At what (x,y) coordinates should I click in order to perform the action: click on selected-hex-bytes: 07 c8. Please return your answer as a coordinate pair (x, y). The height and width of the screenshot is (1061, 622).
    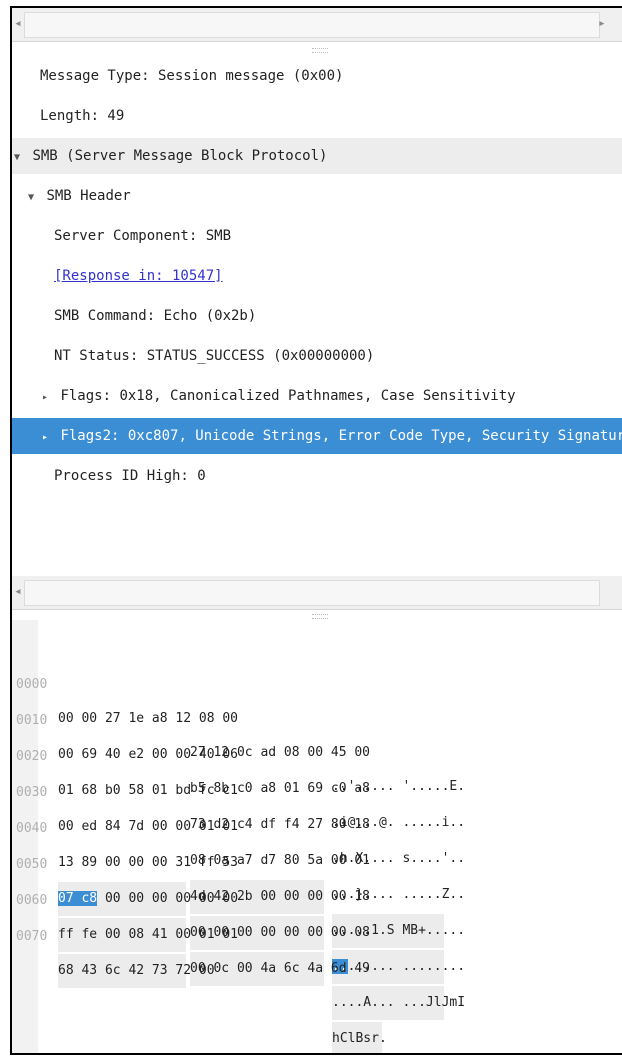
    Looking at the image, I should click on (78, 898).